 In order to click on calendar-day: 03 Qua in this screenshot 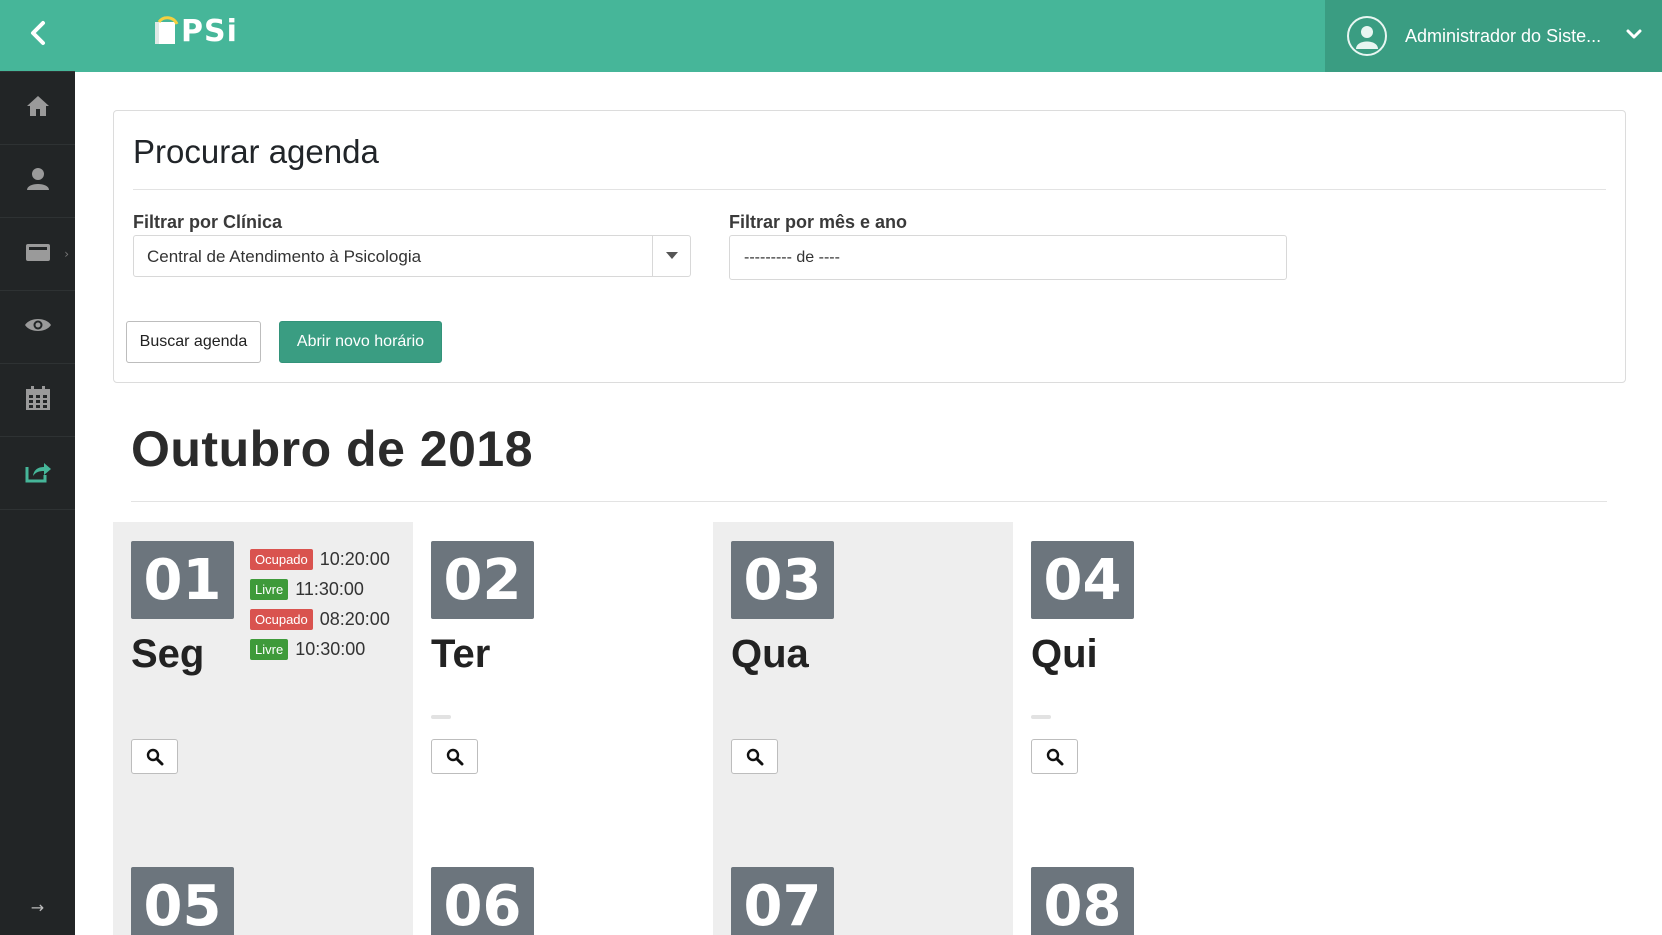, I will do `click(863, 684)`.